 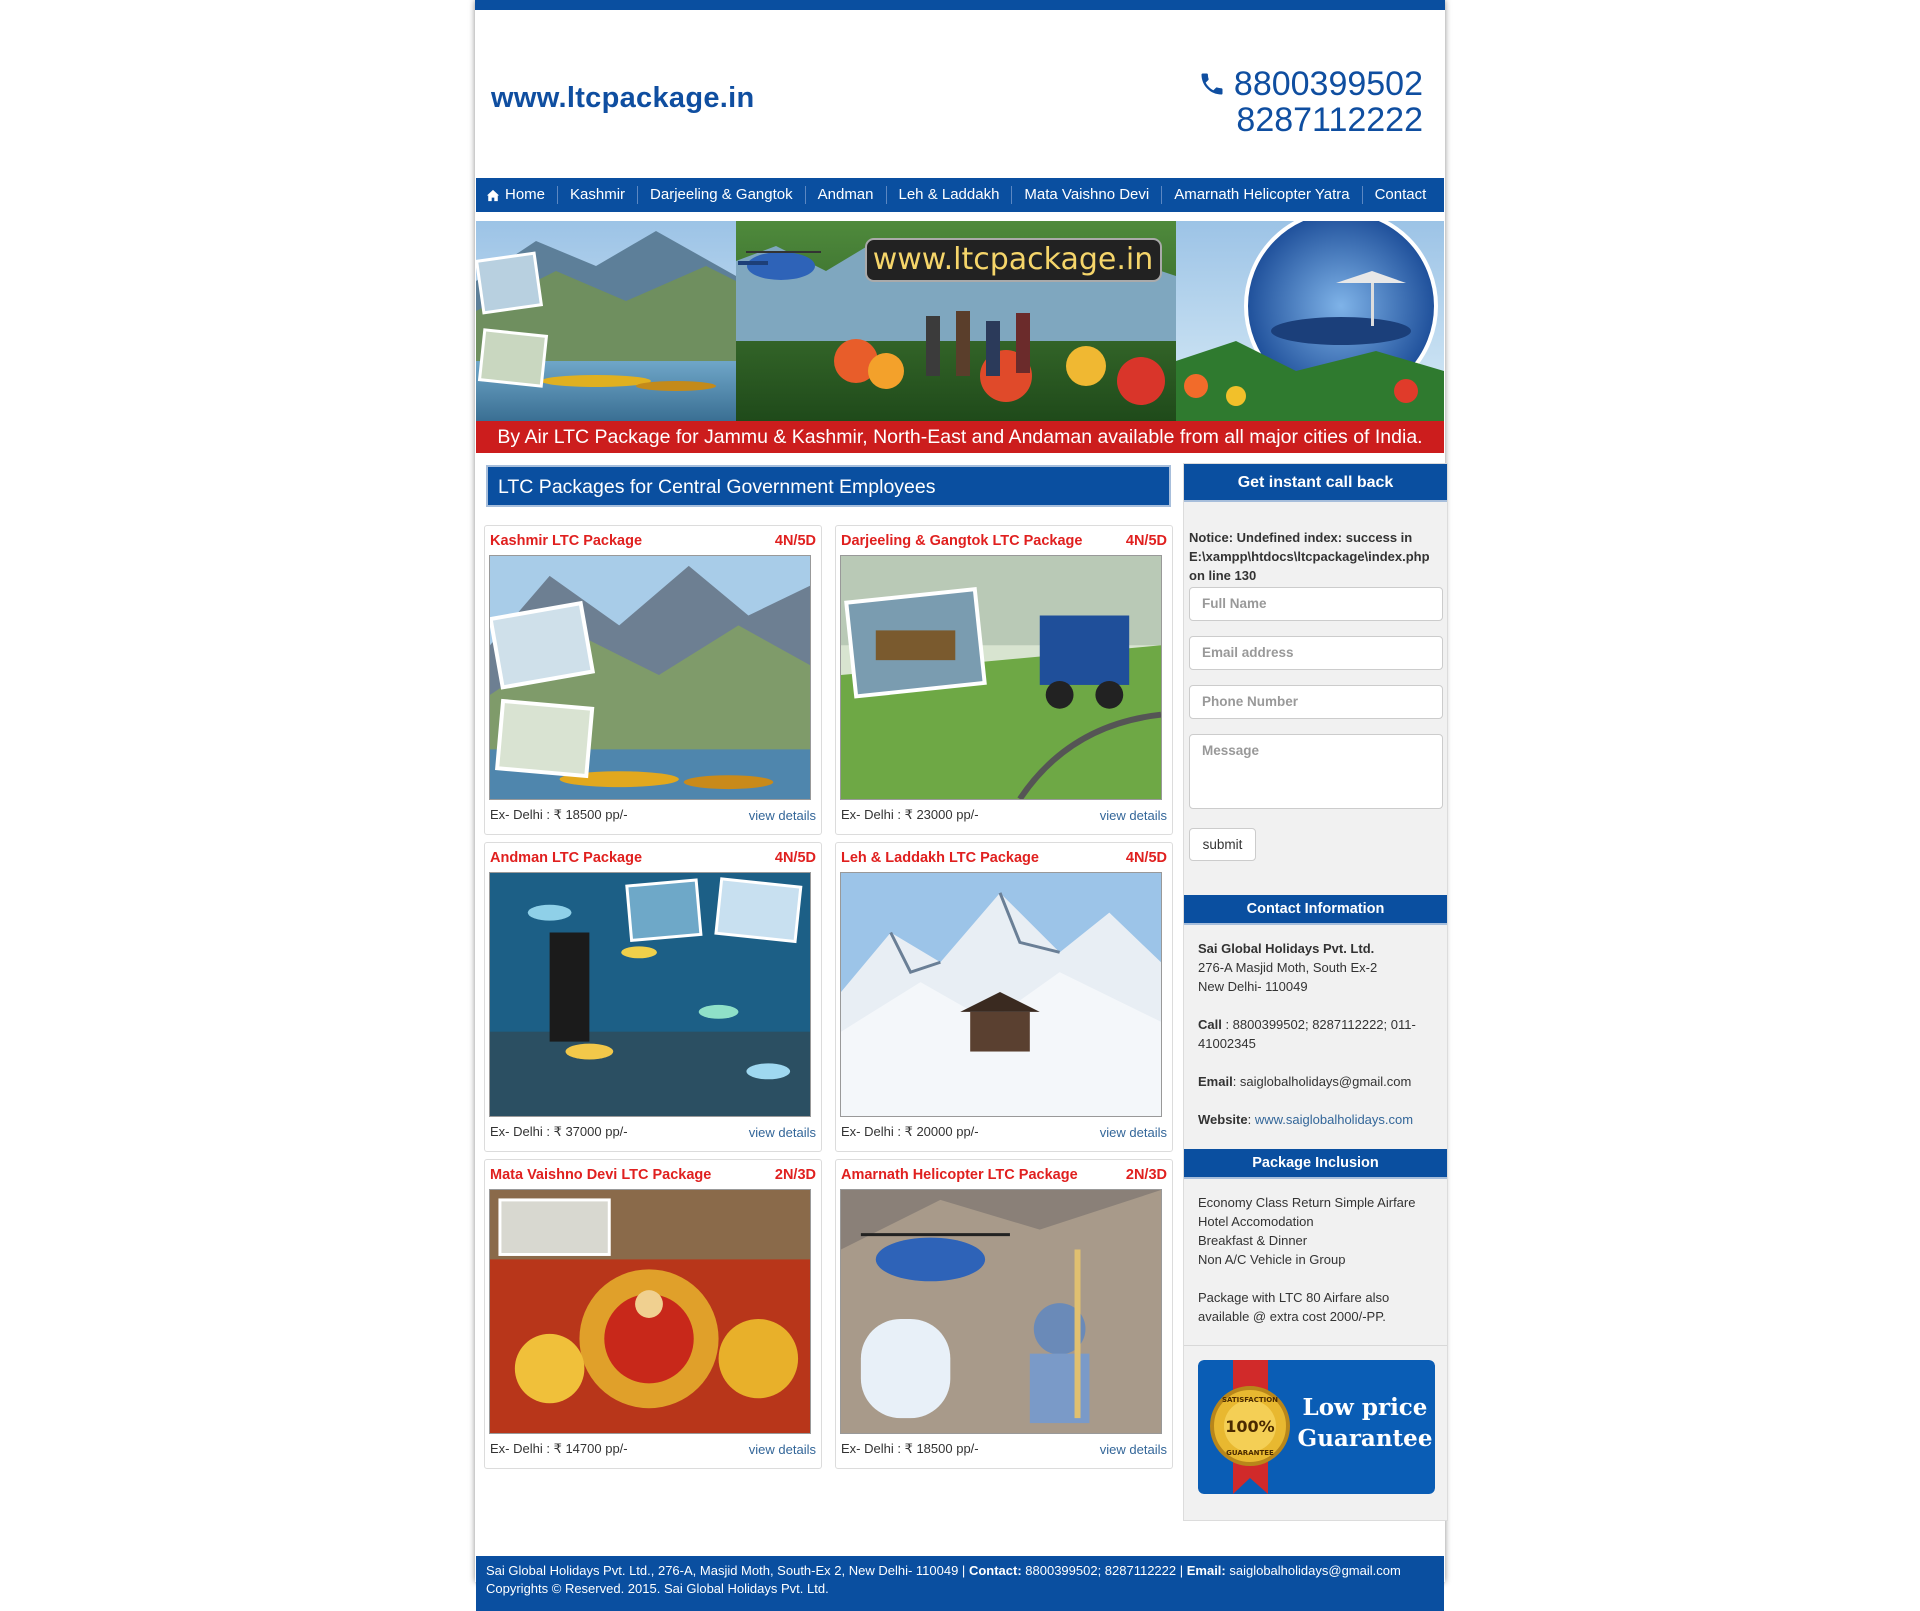 What do you see at coordinates (1250, 1400) in the screenshot?
I see `seal-top-text: SATISFACTION` at bounding box center [1250, 1400].